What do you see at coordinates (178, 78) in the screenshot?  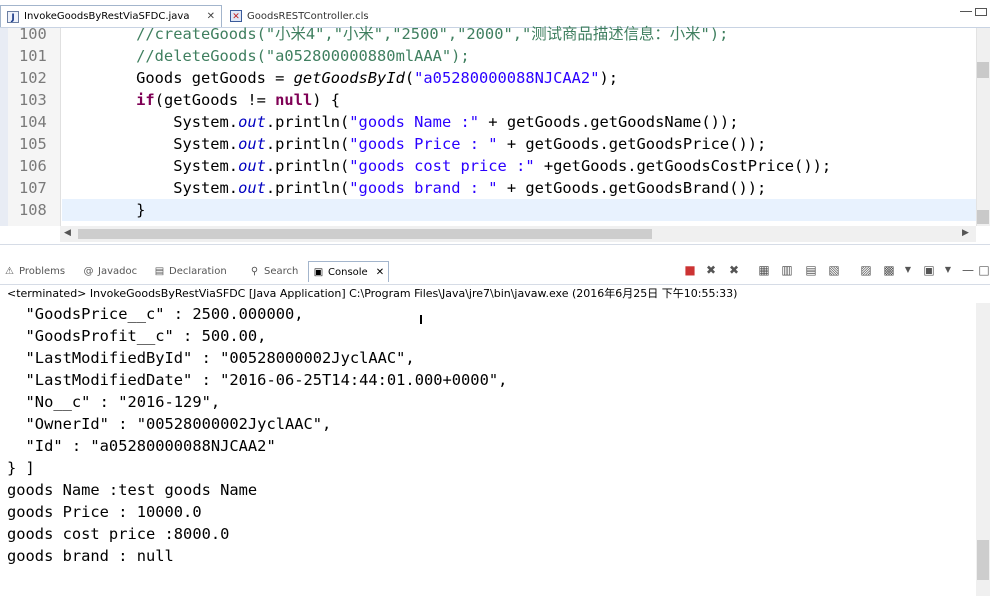 I see `code-text: Goods getGoods =` at bounding box center [178, 78].